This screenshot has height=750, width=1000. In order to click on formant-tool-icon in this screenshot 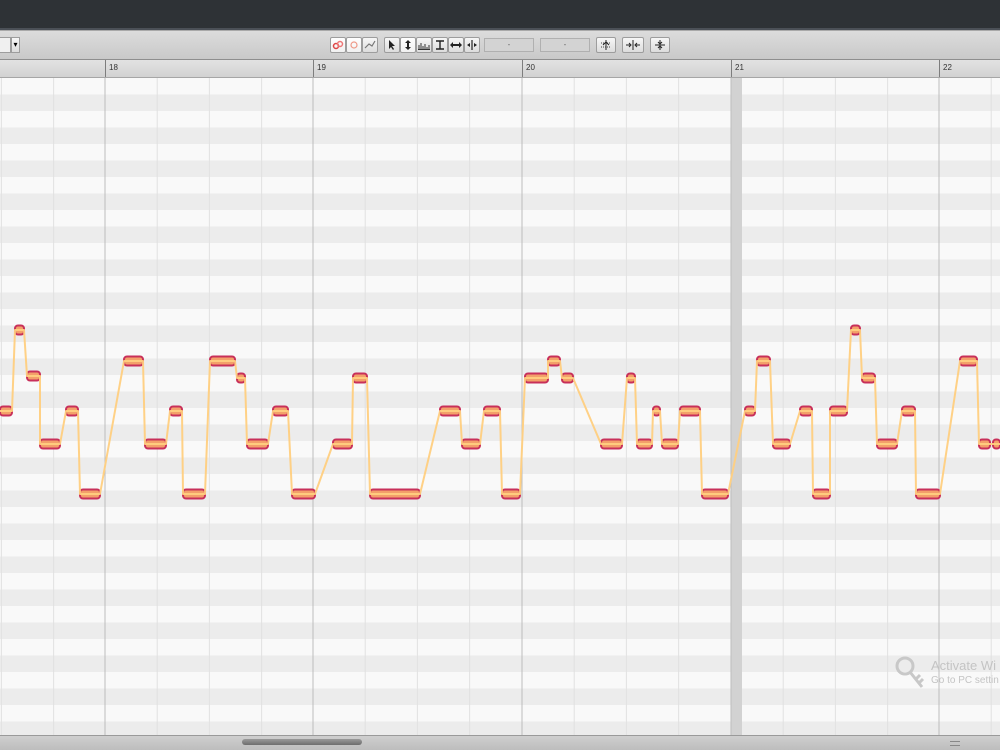, I will do `click(424, 46)`.